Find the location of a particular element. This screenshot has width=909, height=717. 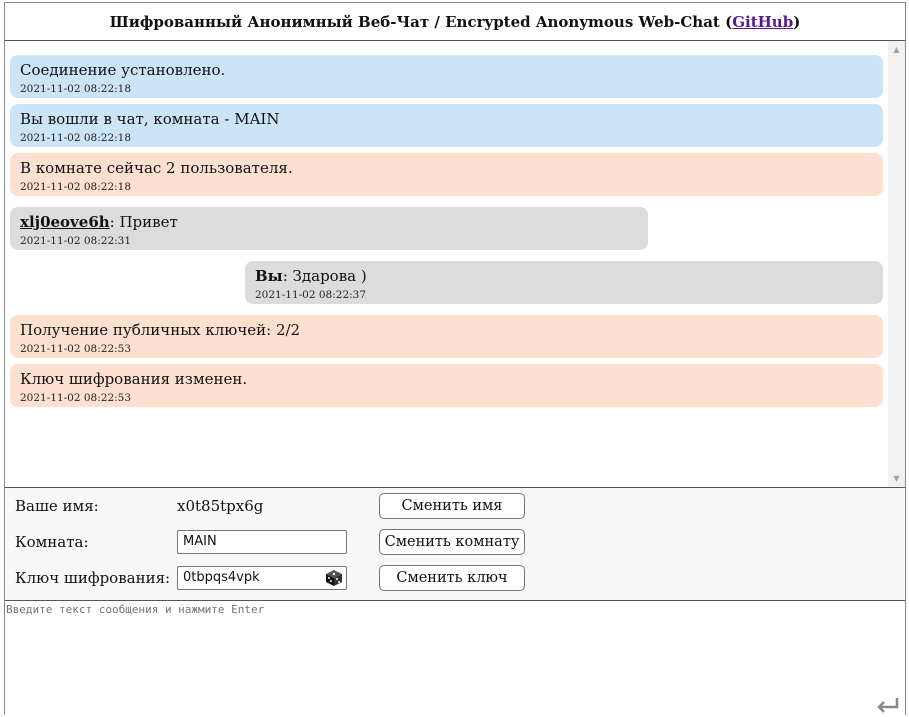

scrollbar-thumb is located at coordinates (896, 264).